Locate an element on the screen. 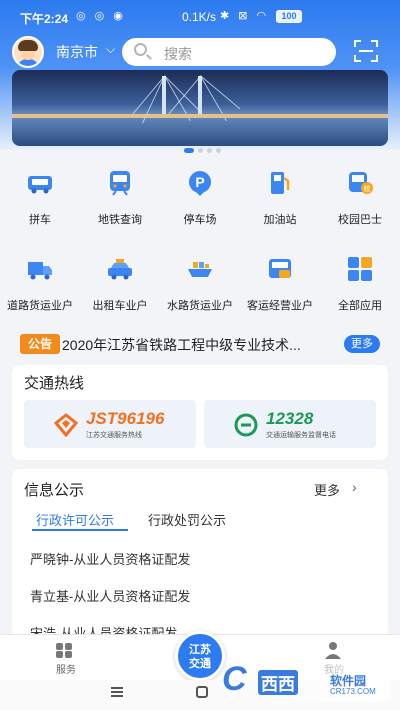  taxi-icon is located at coordinates (120, 269).